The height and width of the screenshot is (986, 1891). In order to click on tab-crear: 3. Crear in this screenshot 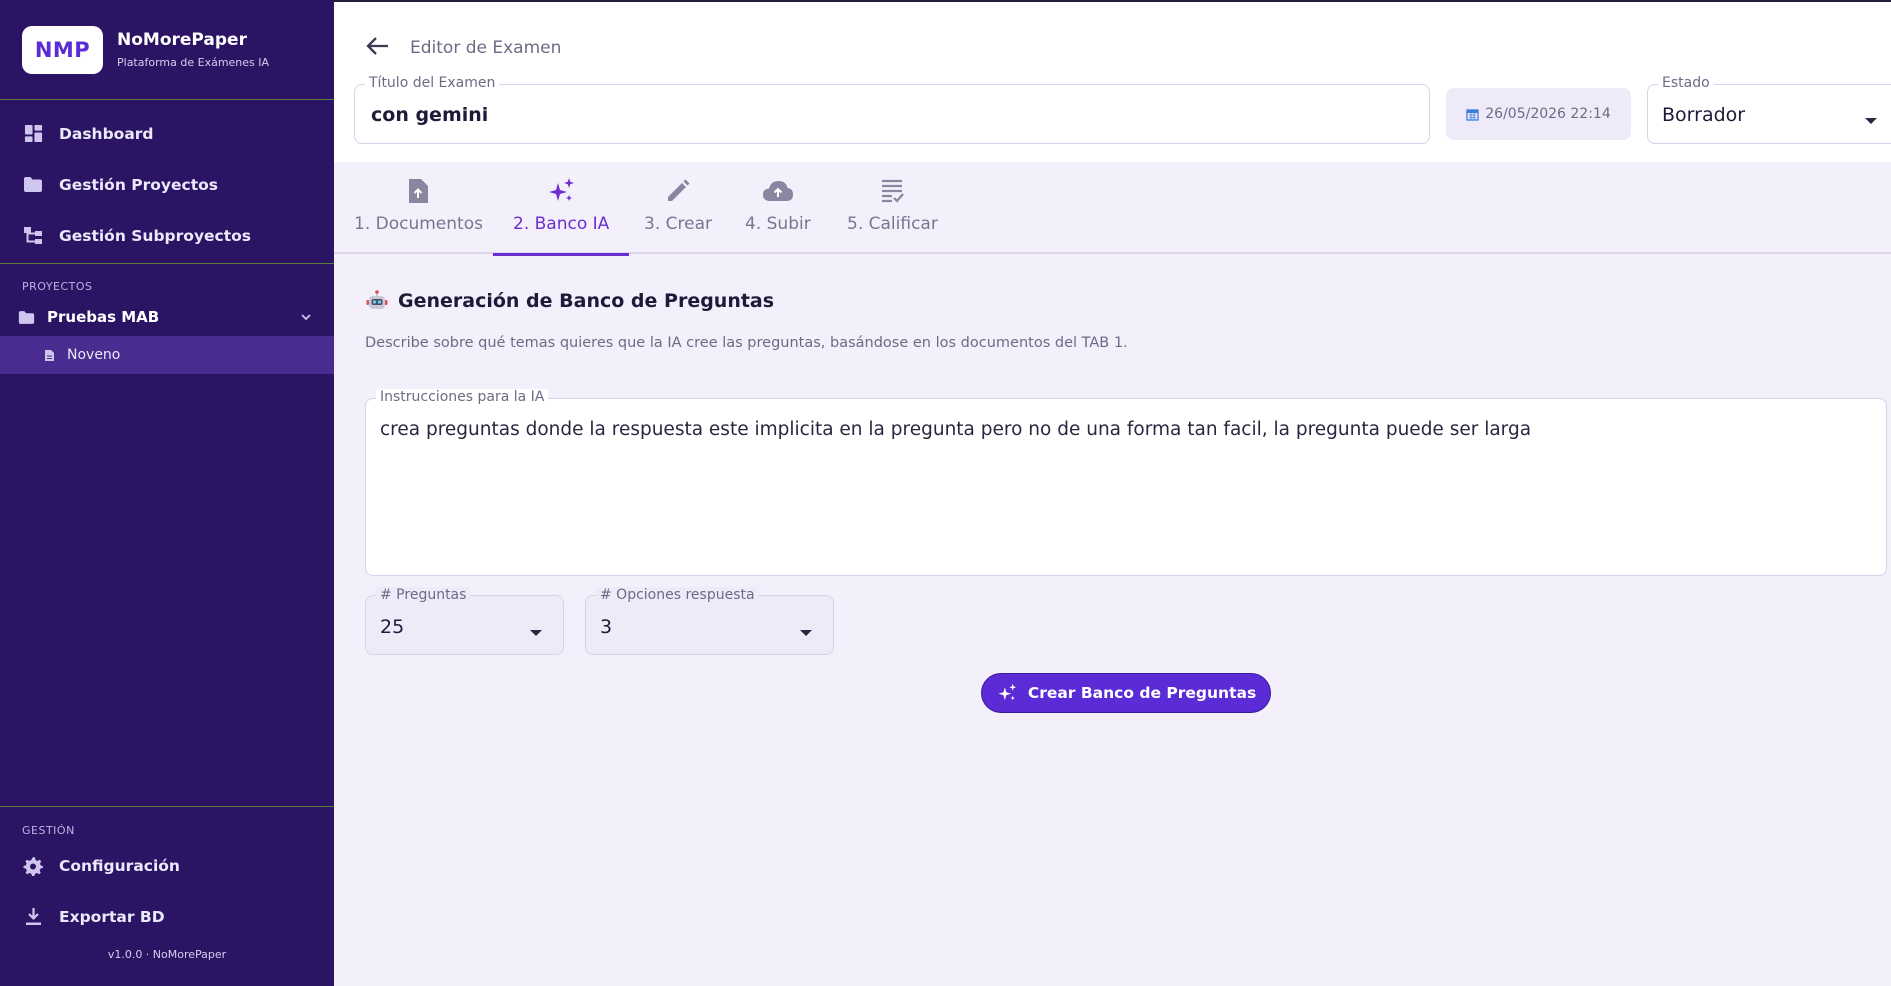, I will do `click(678, 215)`.